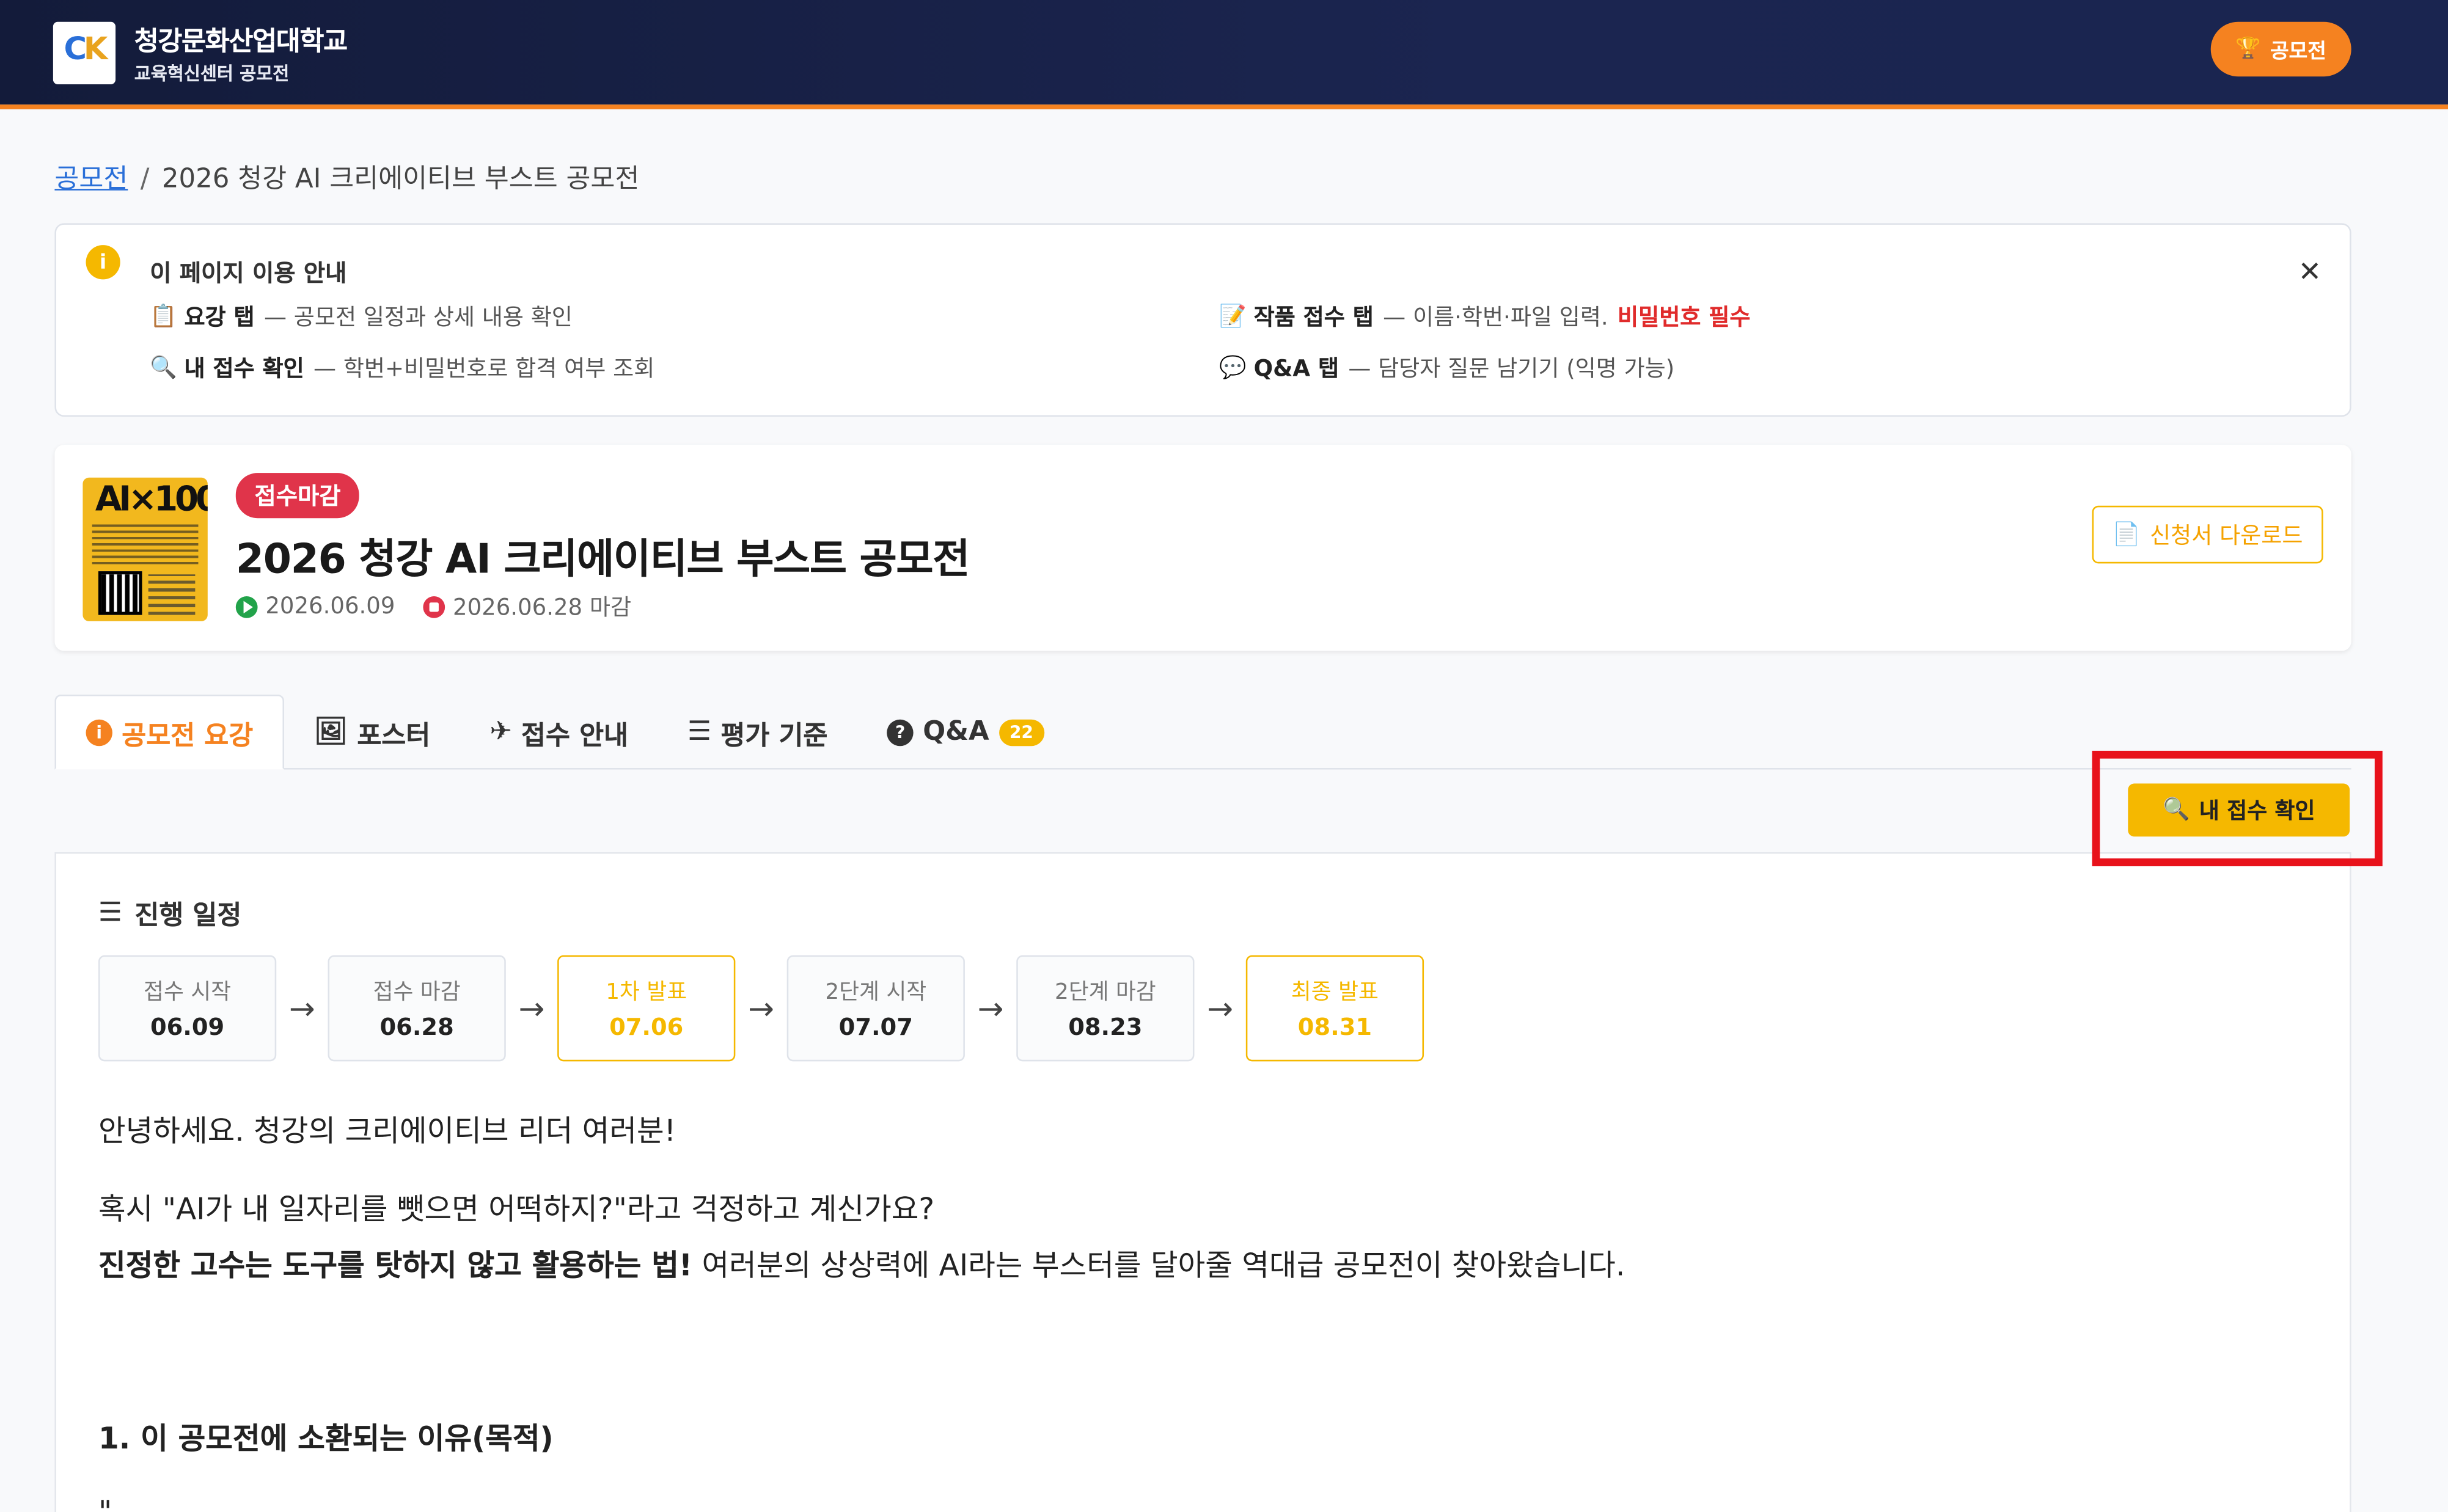  Describe the element at coordinates (602, 560) in the screenshot. I see `contest-title: 2026 청강 AI 크리에이티브 부스트 공모전` at that location.